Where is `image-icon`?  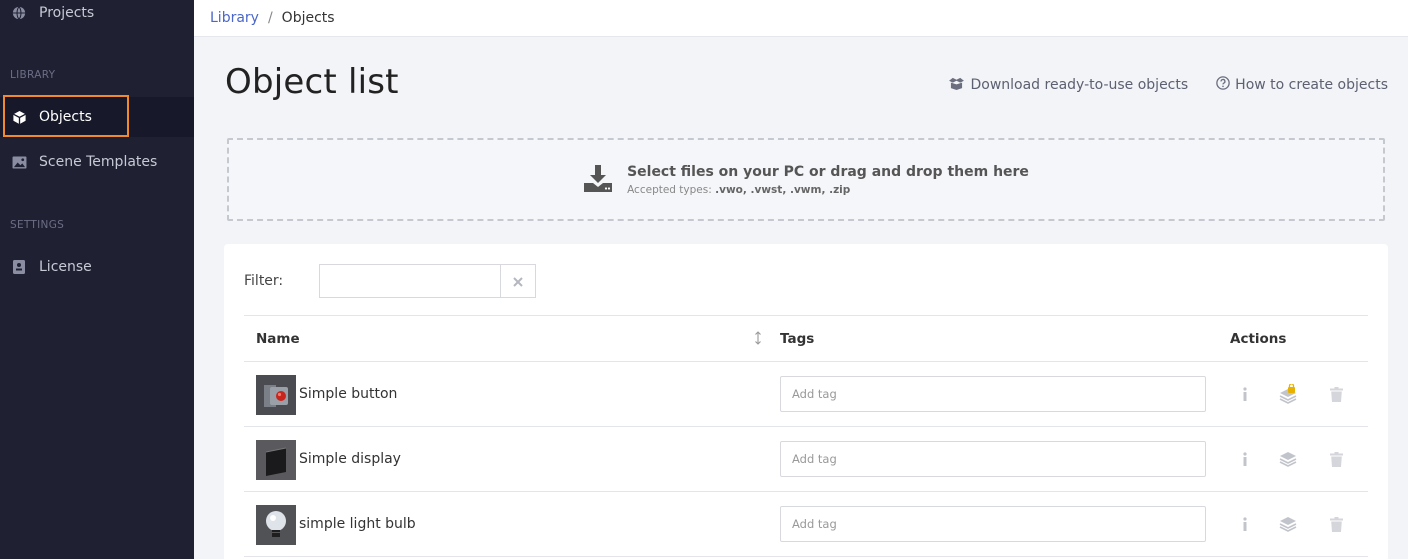
image-icon is located at coordinates (19, 162).